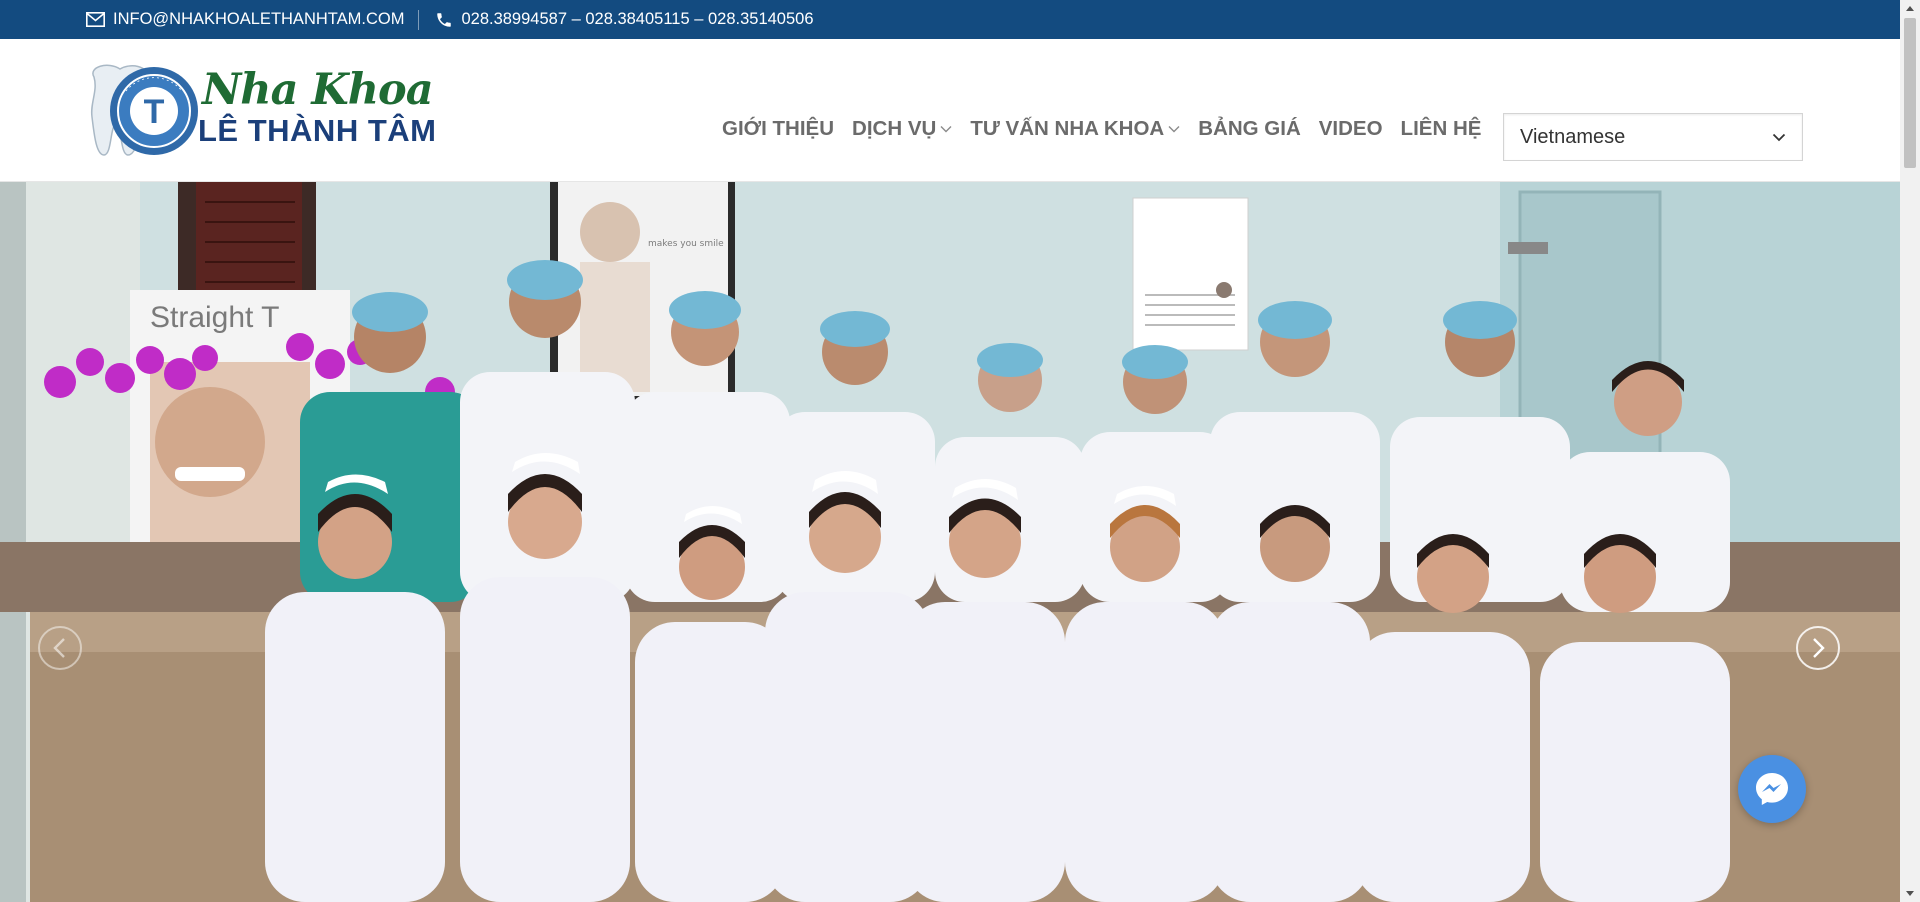 The image size is (1920, 902). What do you see at coordinates (419, 19) in the screenshot?
I see `divider` at bounding box center [419, 19].